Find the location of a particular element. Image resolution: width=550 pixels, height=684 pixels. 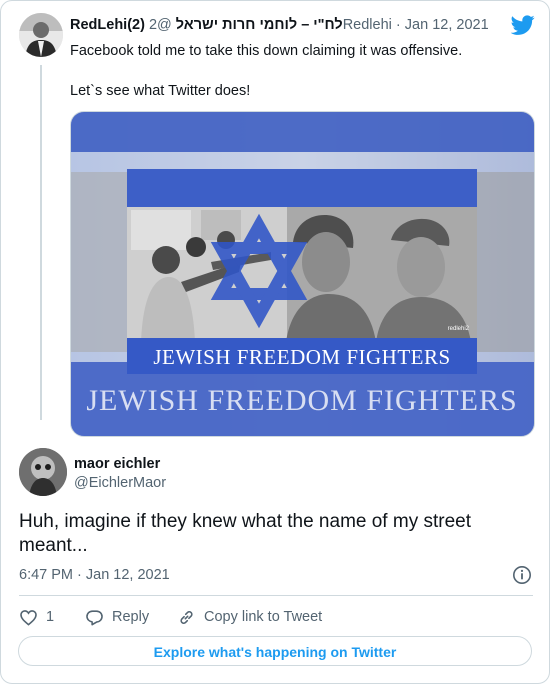

media-watermark: redlehi2 is located at coordinates (459, 329).